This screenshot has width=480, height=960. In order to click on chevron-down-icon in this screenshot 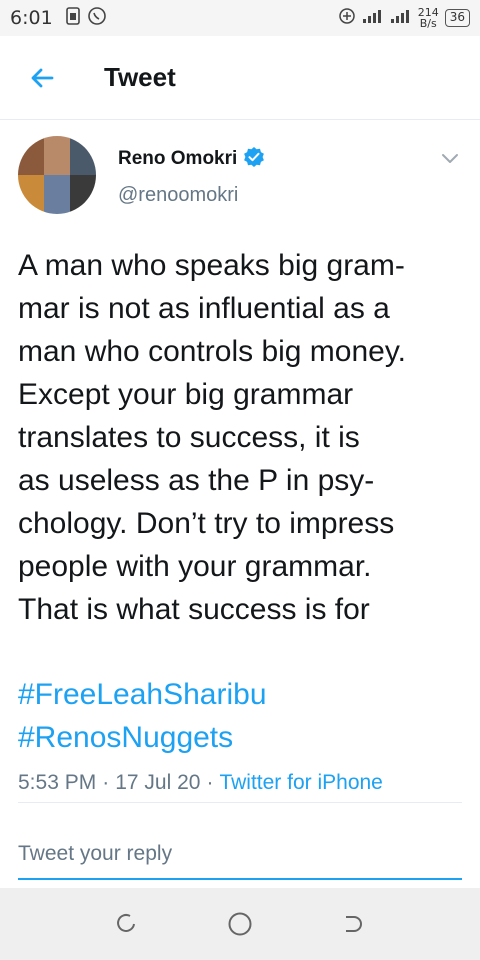, I will do `click(450, 158)`.